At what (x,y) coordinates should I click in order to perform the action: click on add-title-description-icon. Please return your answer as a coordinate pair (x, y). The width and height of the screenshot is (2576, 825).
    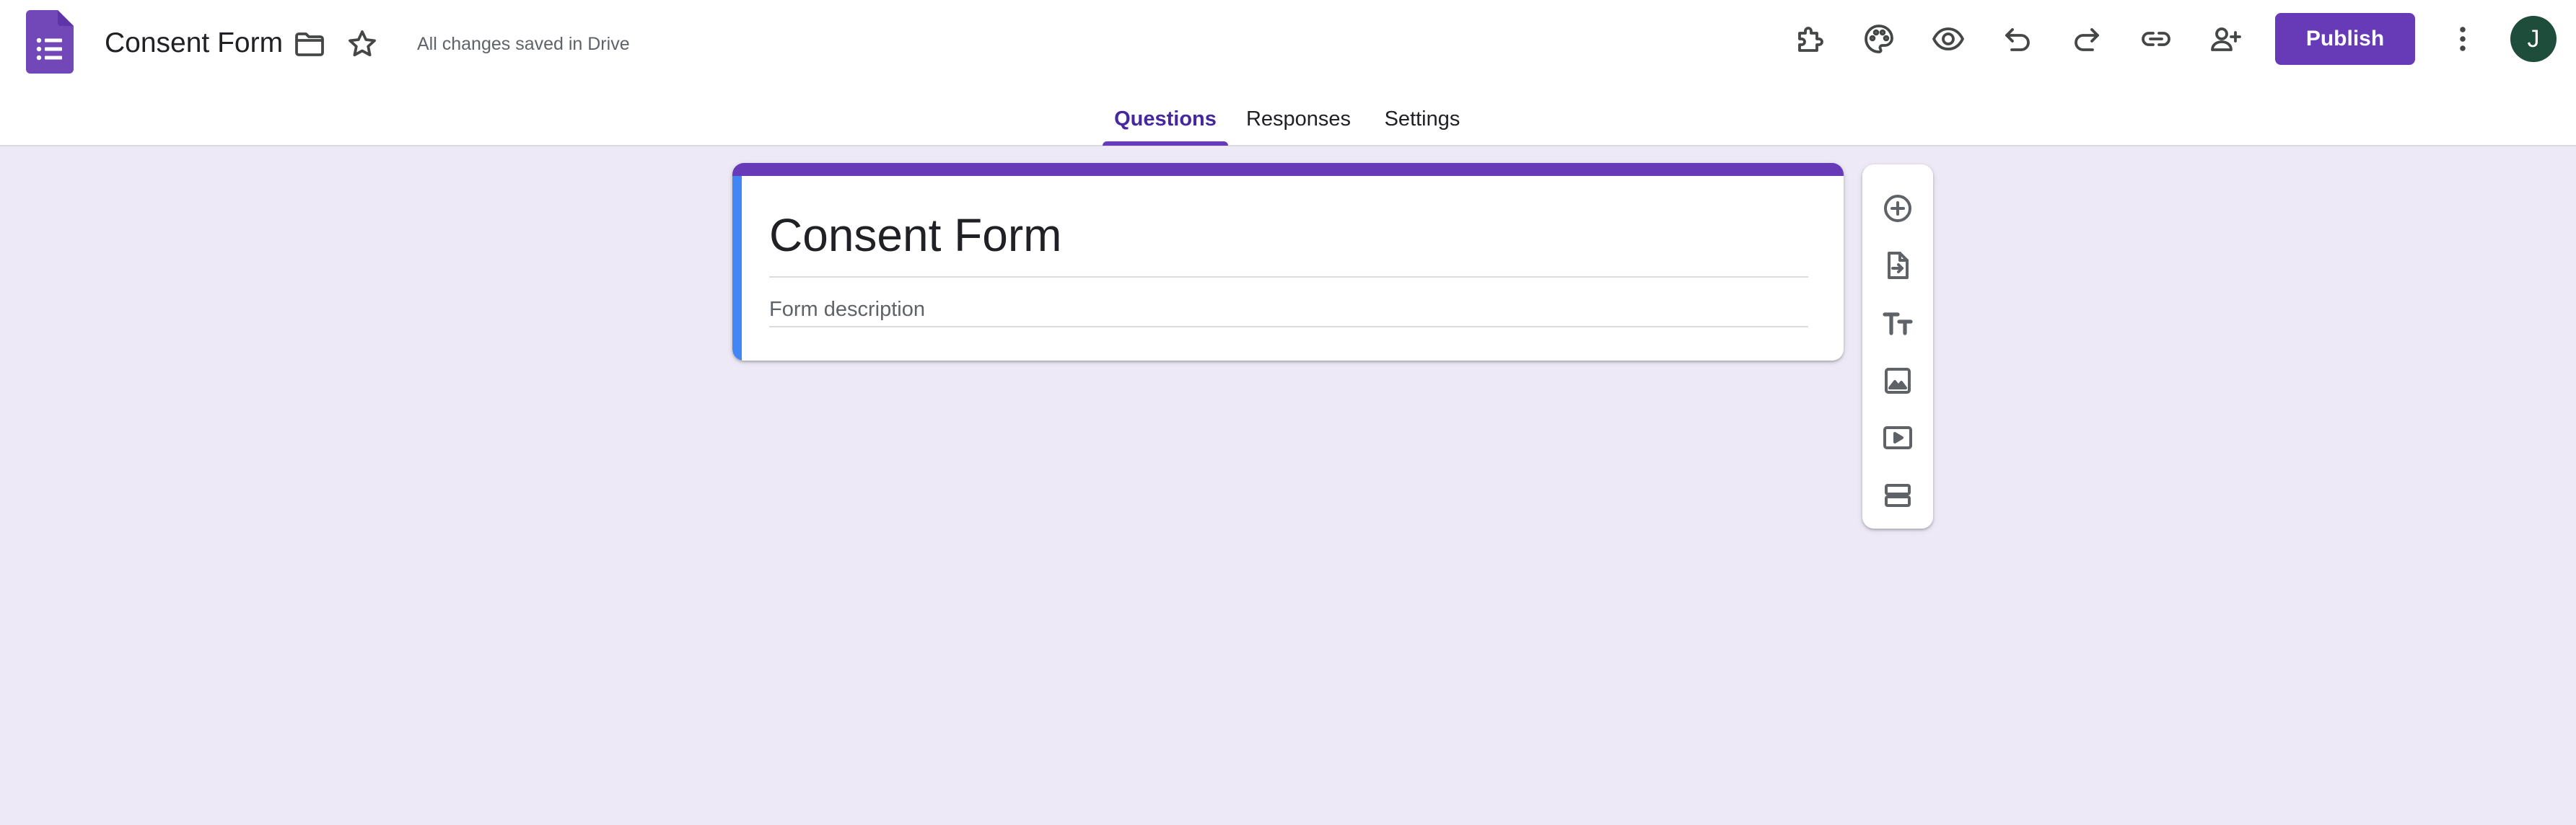
    Looking at the image, I should click on (1898, 323).